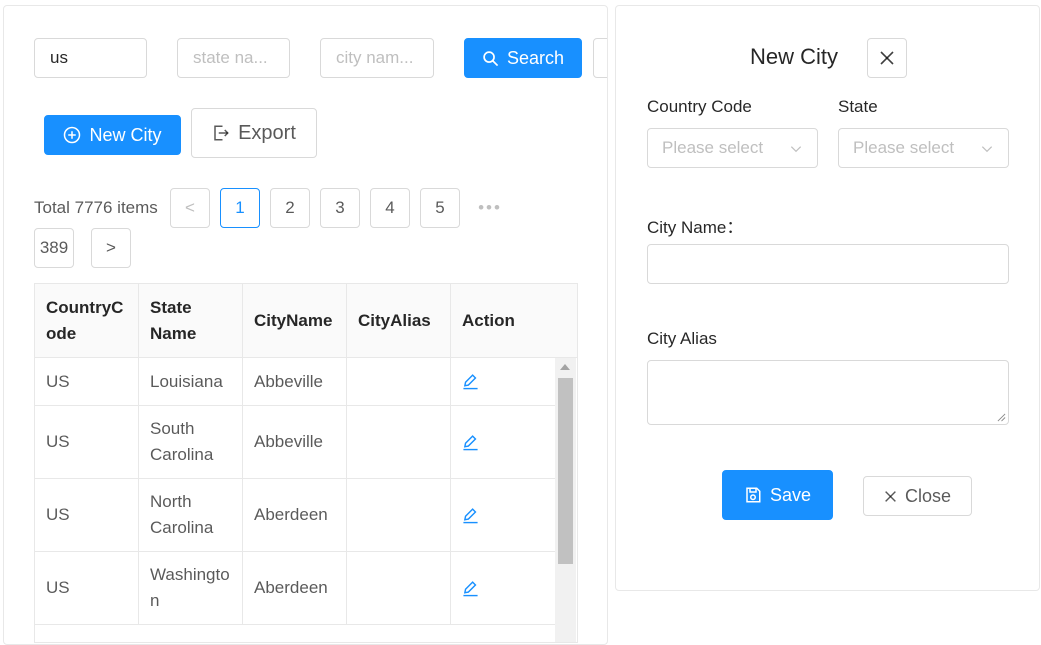  Describe the element at coordinates (491, 58) in the screenshot. I see `search-icon` at that location.